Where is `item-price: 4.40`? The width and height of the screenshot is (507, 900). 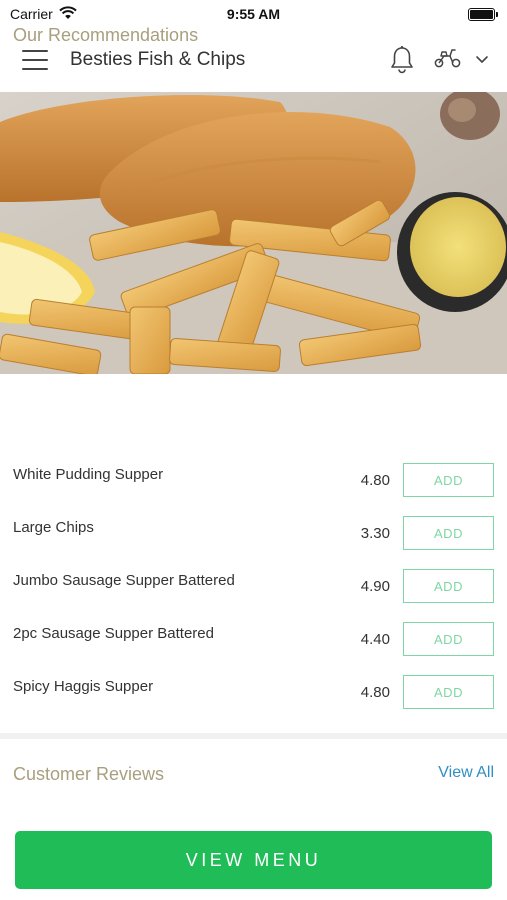
item-price: 4.40 is located at coordinates (375, 639).